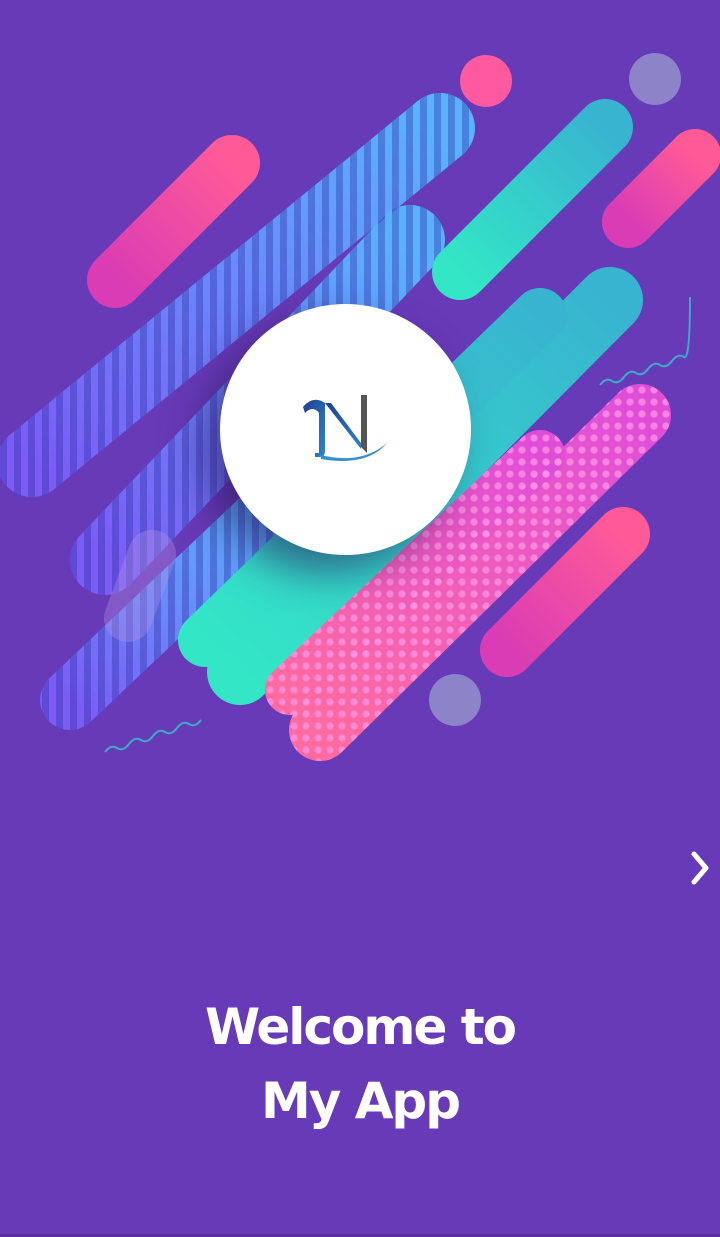 The height and width of the screenshot is (1237, 720). I want to click on translucent-pill, so click(140, 586).